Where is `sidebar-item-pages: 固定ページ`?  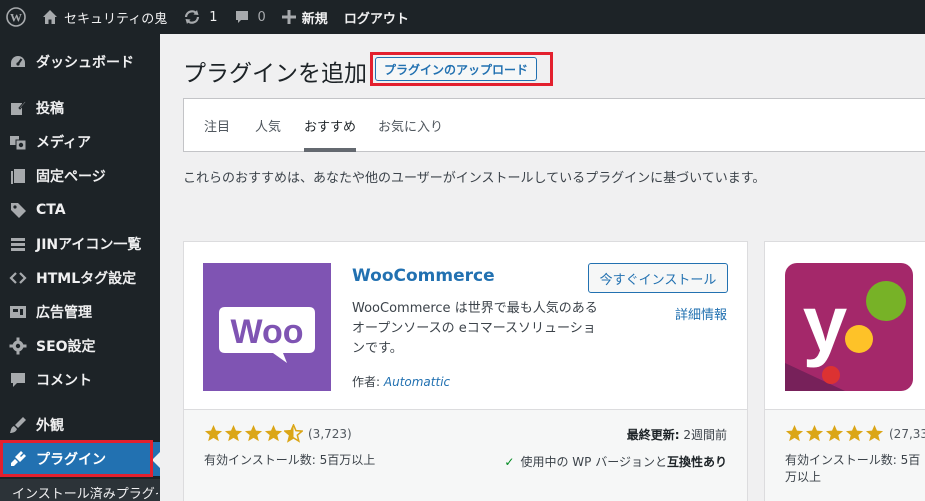 sidebar-item-pages: 固定ページ is located at coordinates (80, 176).